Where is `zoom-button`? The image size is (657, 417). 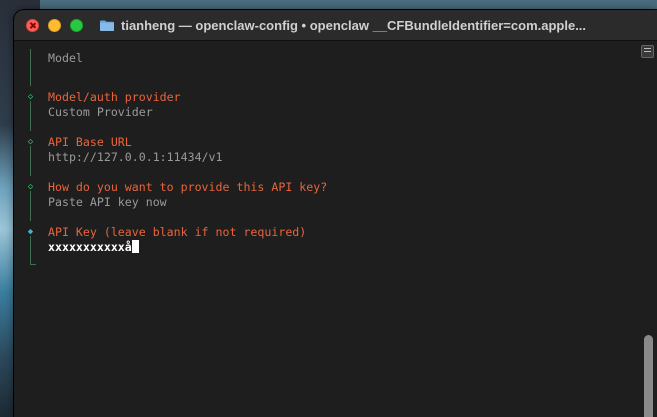
zoom-button is located at coordinates (76, 25).